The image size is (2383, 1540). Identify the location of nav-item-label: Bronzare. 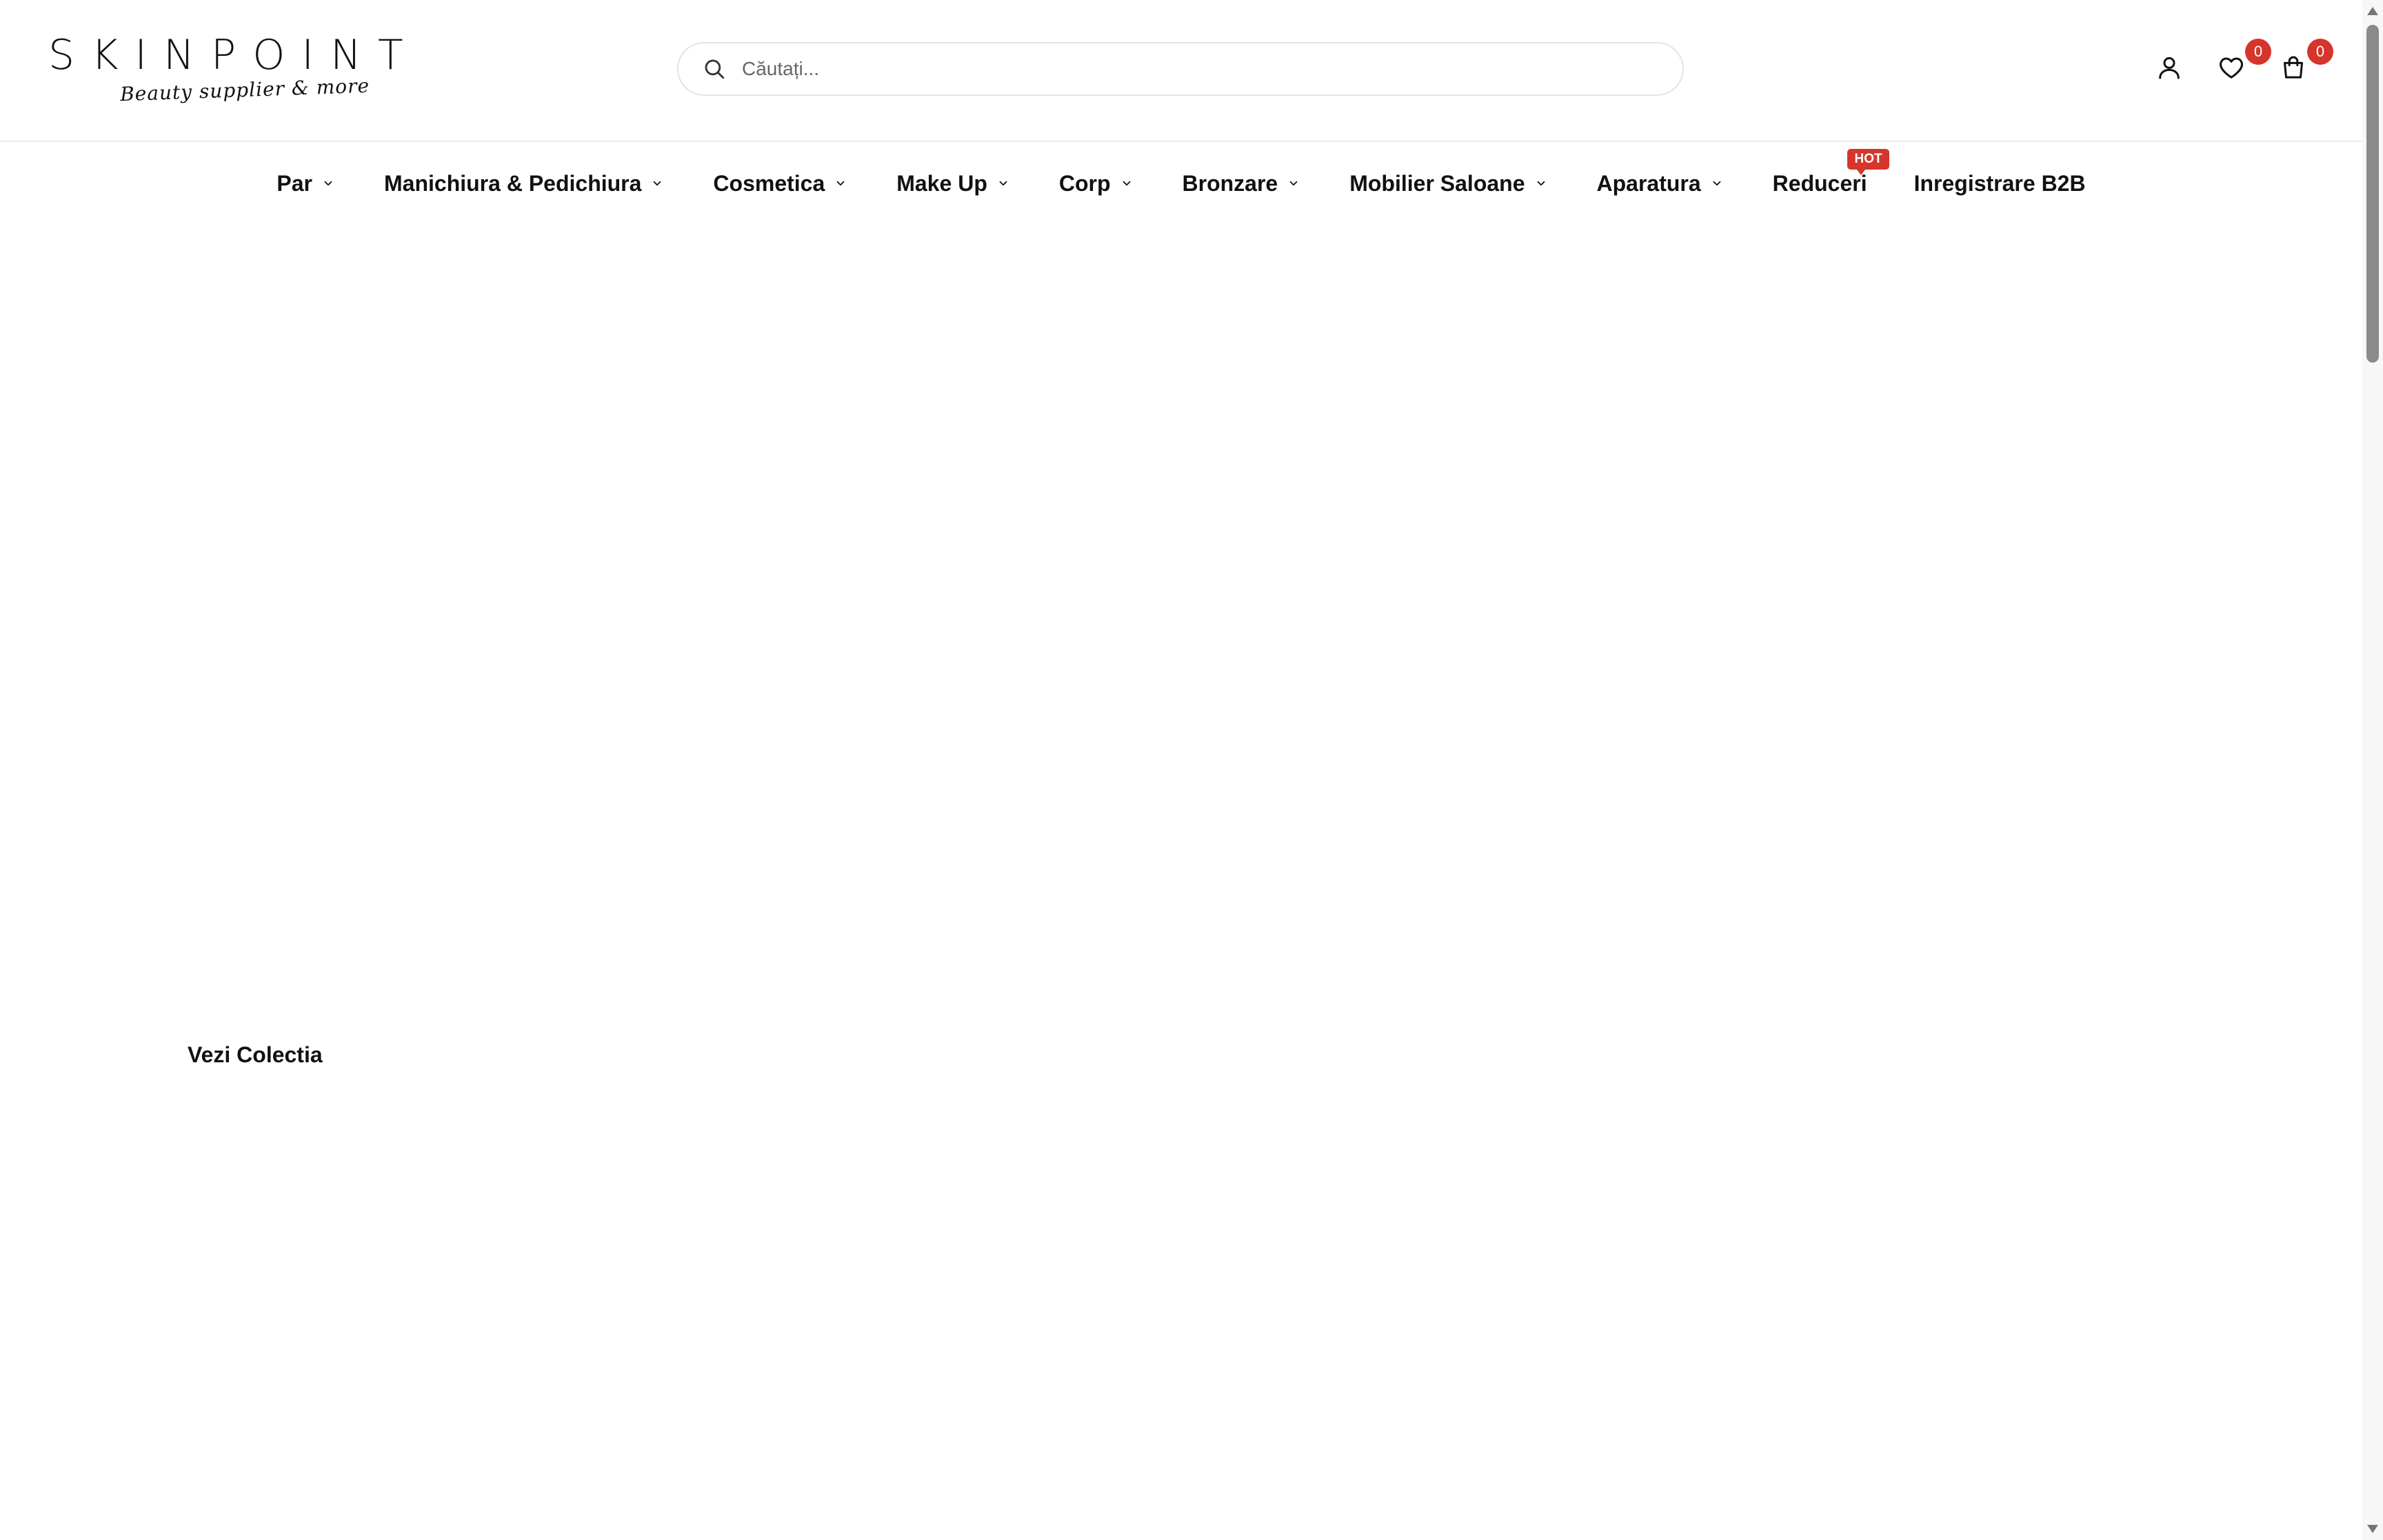
(1230, 183).